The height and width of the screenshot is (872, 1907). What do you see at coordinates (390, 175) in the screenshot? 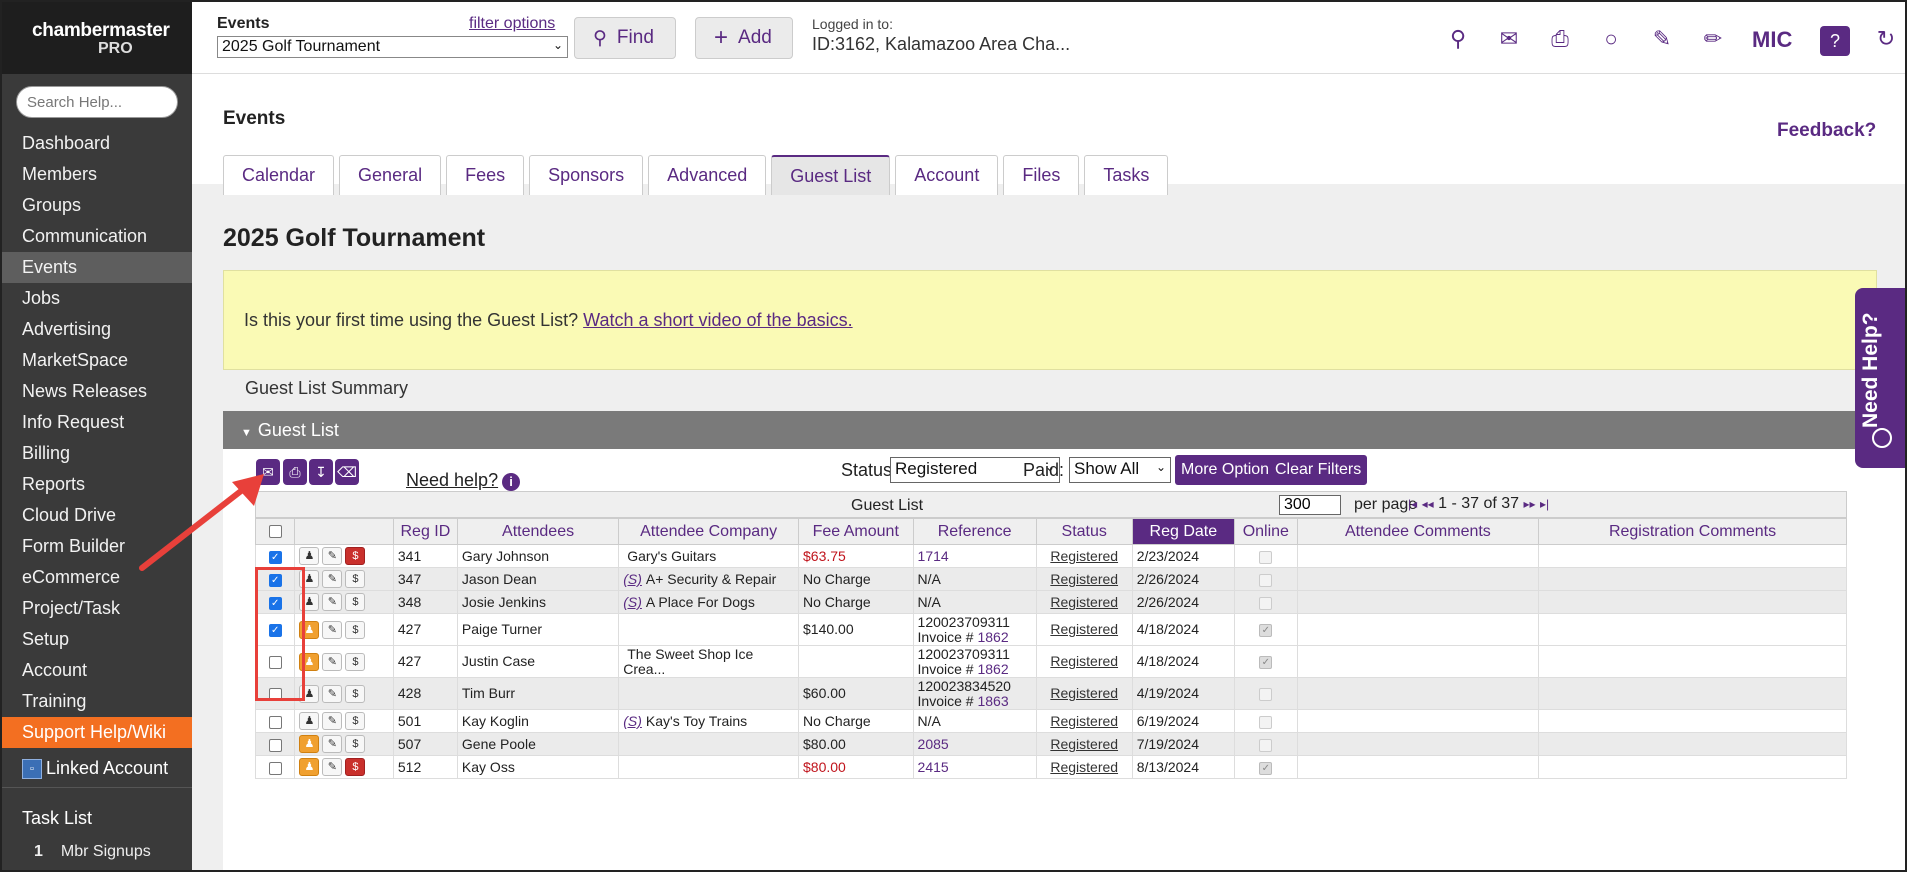
I see `tab-general: General` at bounding box center [390, 175].